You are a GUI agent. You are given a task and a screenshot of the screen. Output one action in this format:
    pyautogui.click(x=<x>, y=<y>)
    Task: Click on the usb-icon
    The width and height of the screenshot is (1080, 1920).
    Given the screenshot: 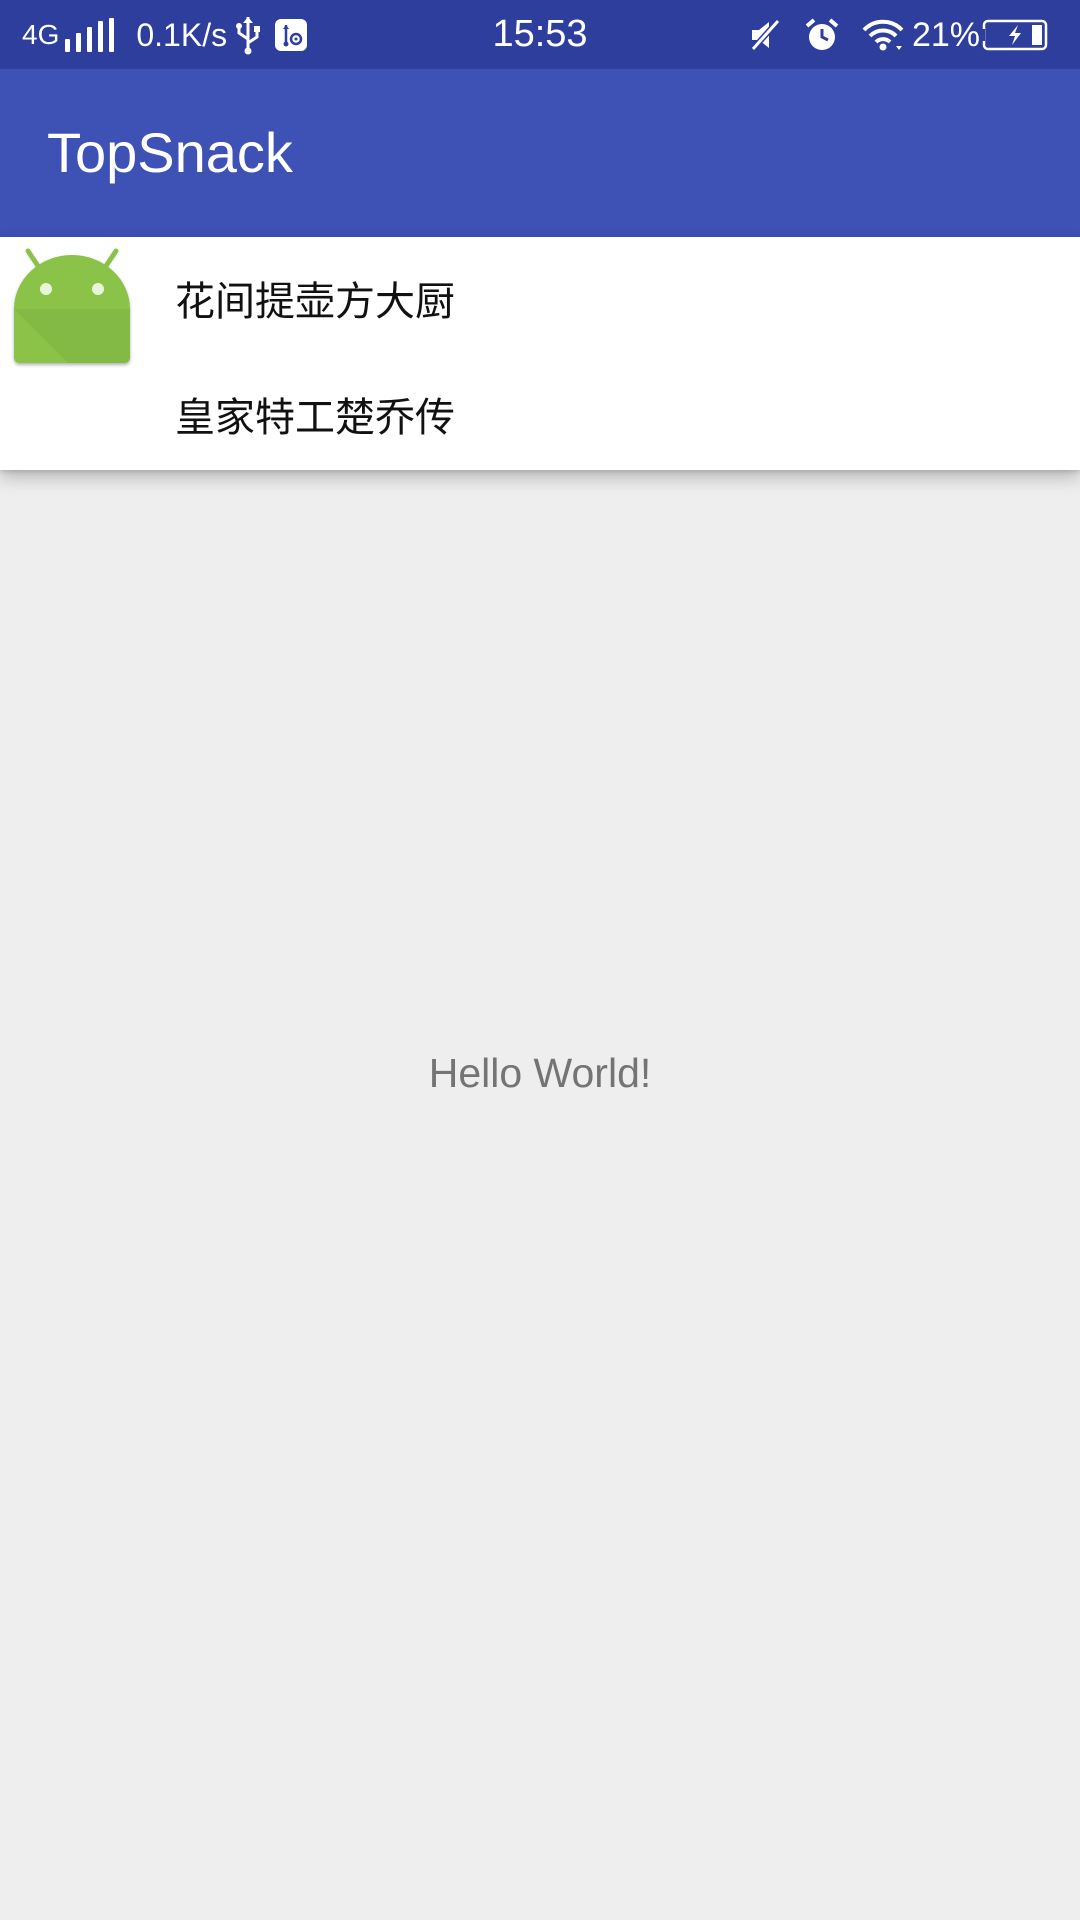 What is the action you would take?
    pyautogui.click(x=248, y=36)
    